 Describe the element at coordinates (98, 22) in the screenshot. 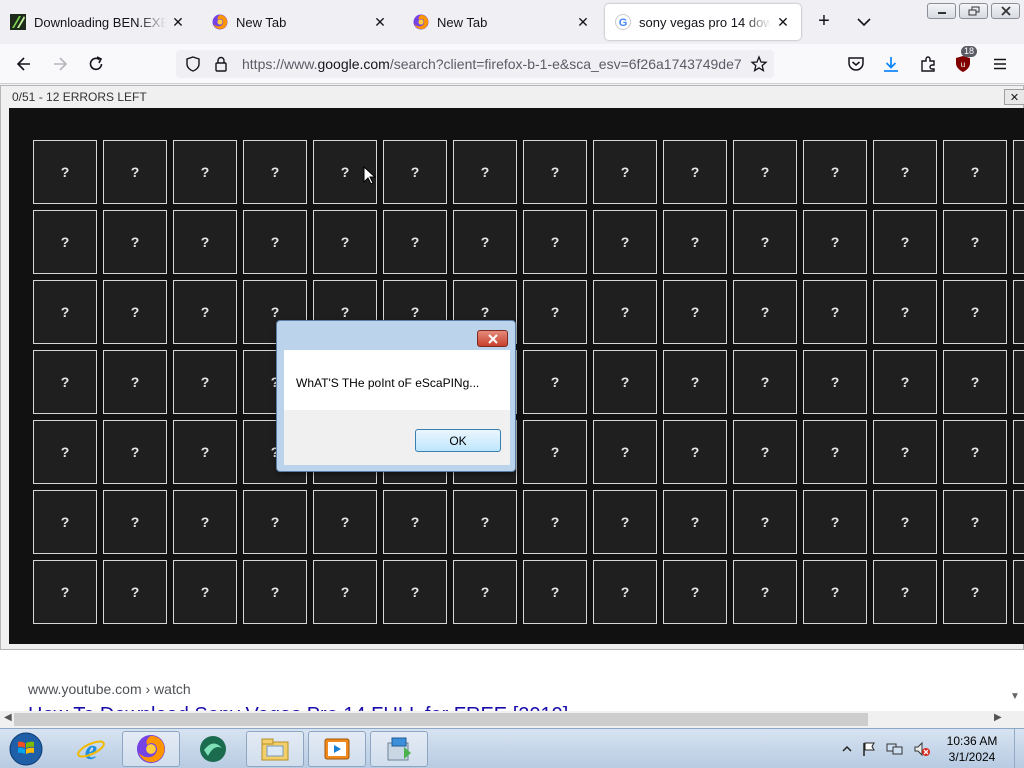

I see `tab-downloading-ben: Downloading BEN.EXE : RE ✕` at that location.